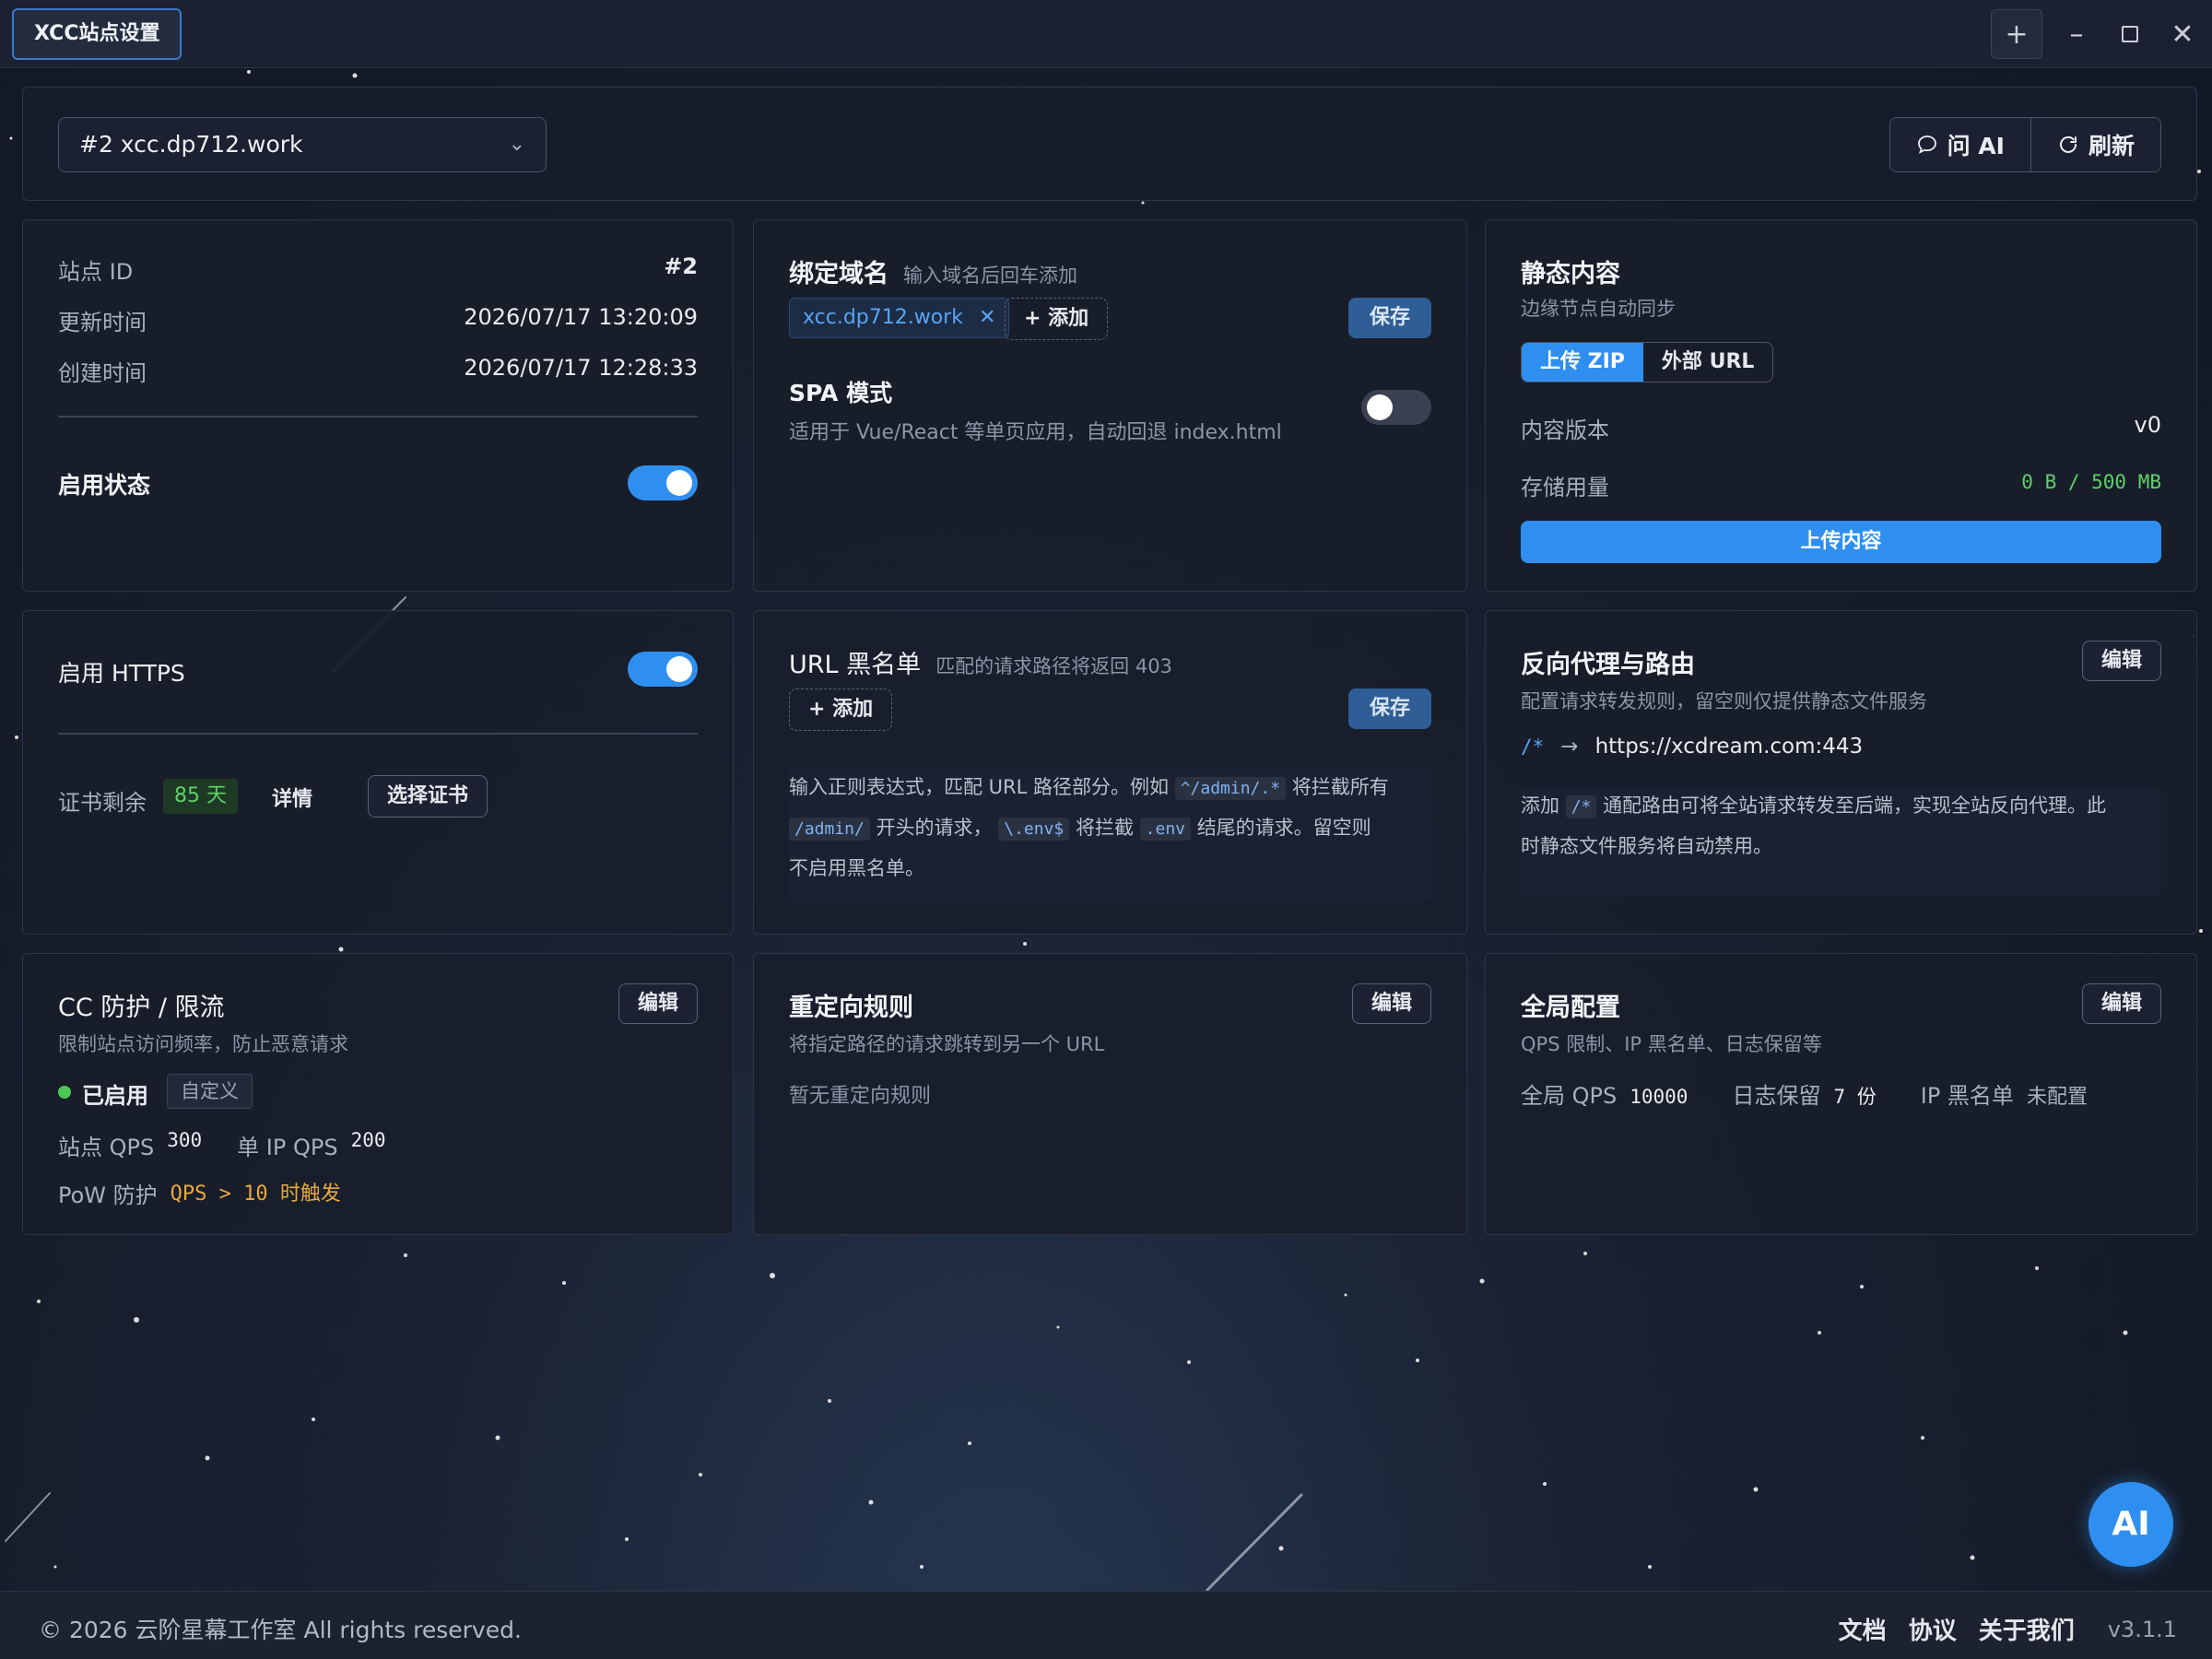 The width and height of the screenshot is (2212, 1659). What do you see at coordinates (1340, 787) in the screenshot?
I see `help-text: 将拦截所有` at bounding box center [1340, 787].